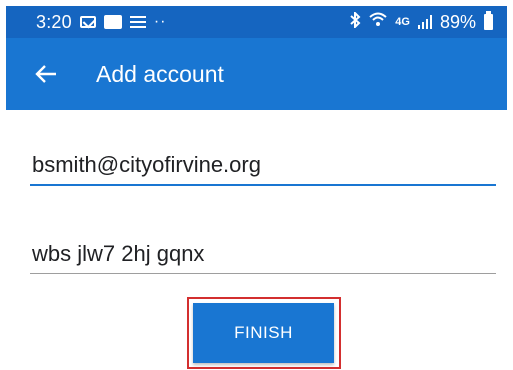 The height and width of the screenshot is (370, 513). I want to click on wifi-icon, so click(378, 22).